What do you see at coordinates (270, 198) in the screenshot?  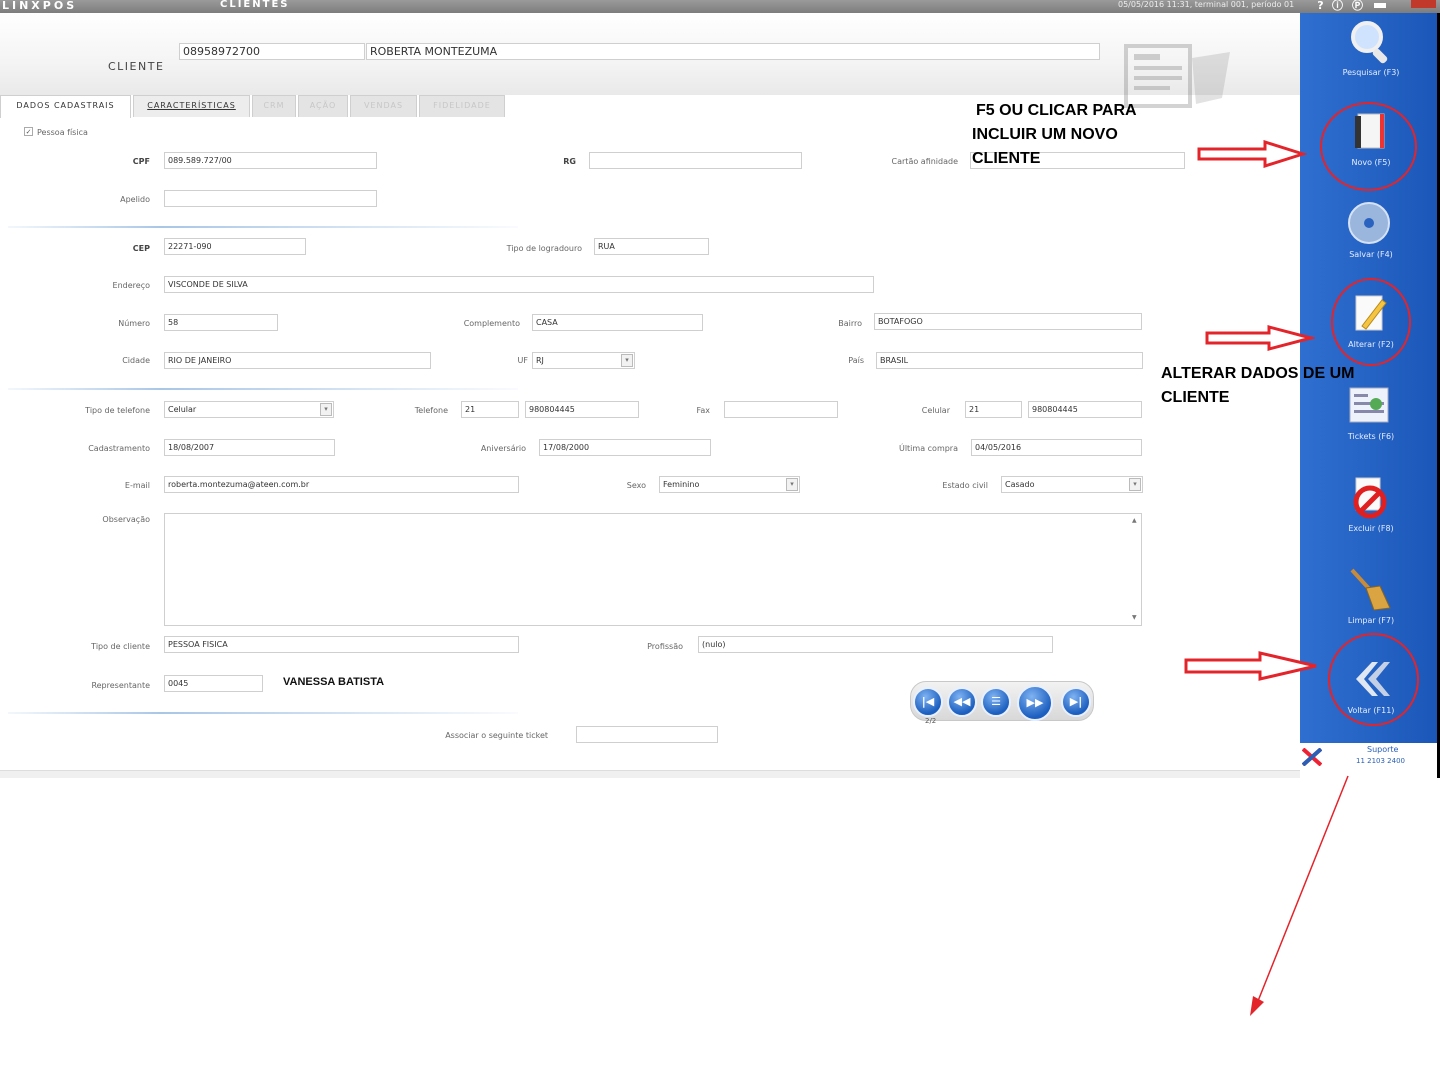 I see `apelido-field` at bounding box center [270, 198].